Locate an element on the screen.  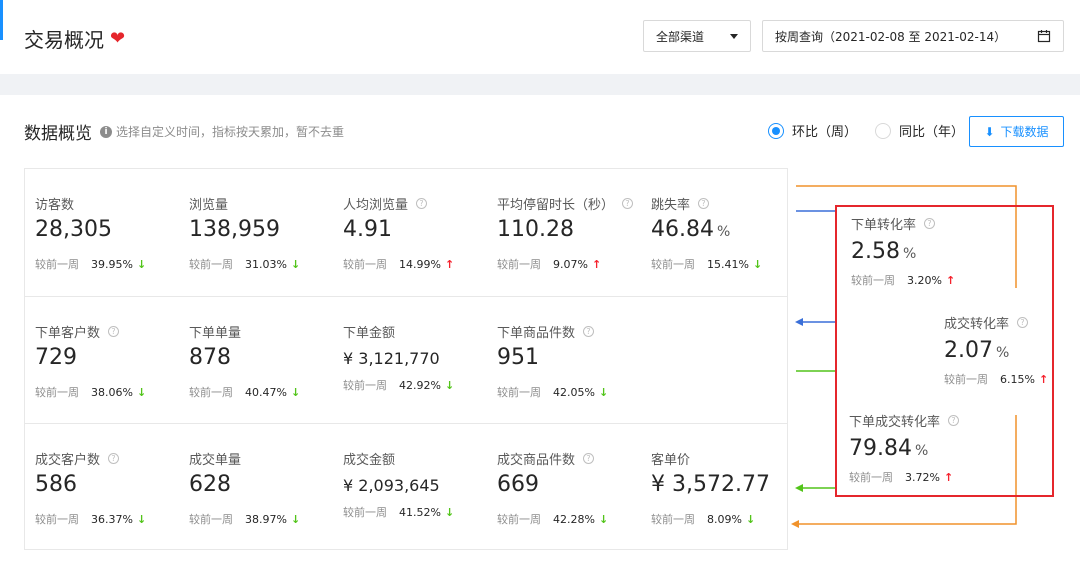
date-range-picker: 按周查询（2021-02-08 至 2021-02-14） is located at coordinates (913, 36).